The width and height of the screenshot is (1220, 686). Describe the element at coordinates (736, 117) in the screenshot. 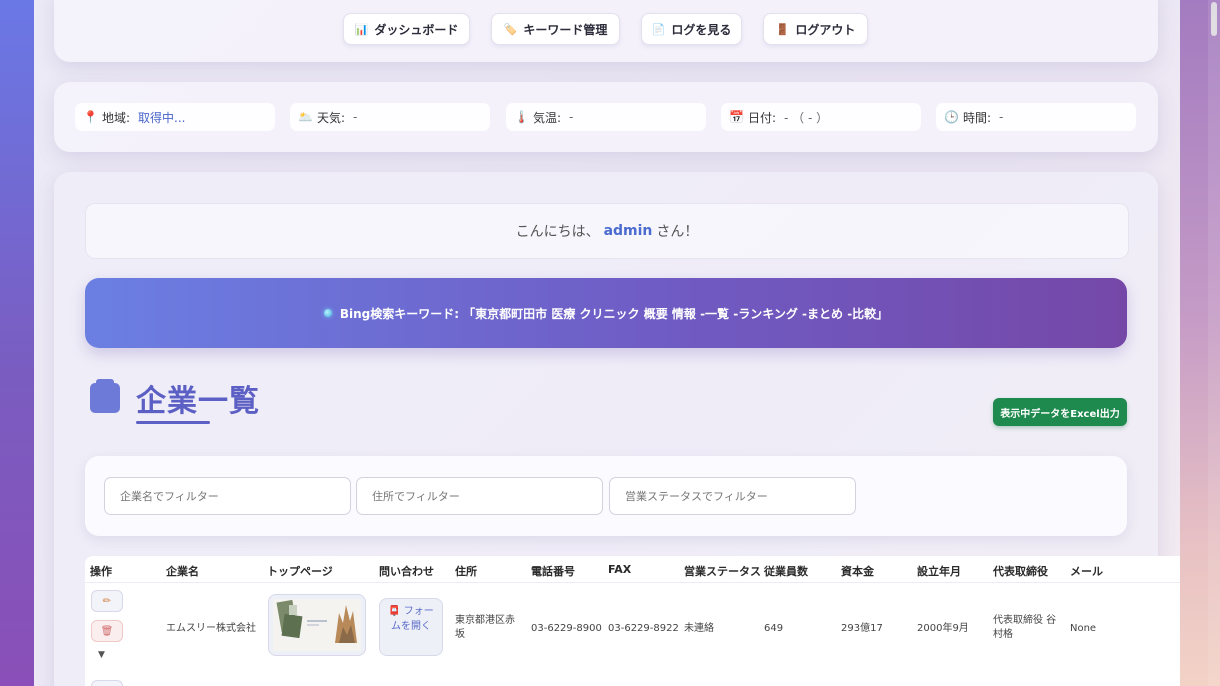

I see `calendar-icon: 📅` at that location.